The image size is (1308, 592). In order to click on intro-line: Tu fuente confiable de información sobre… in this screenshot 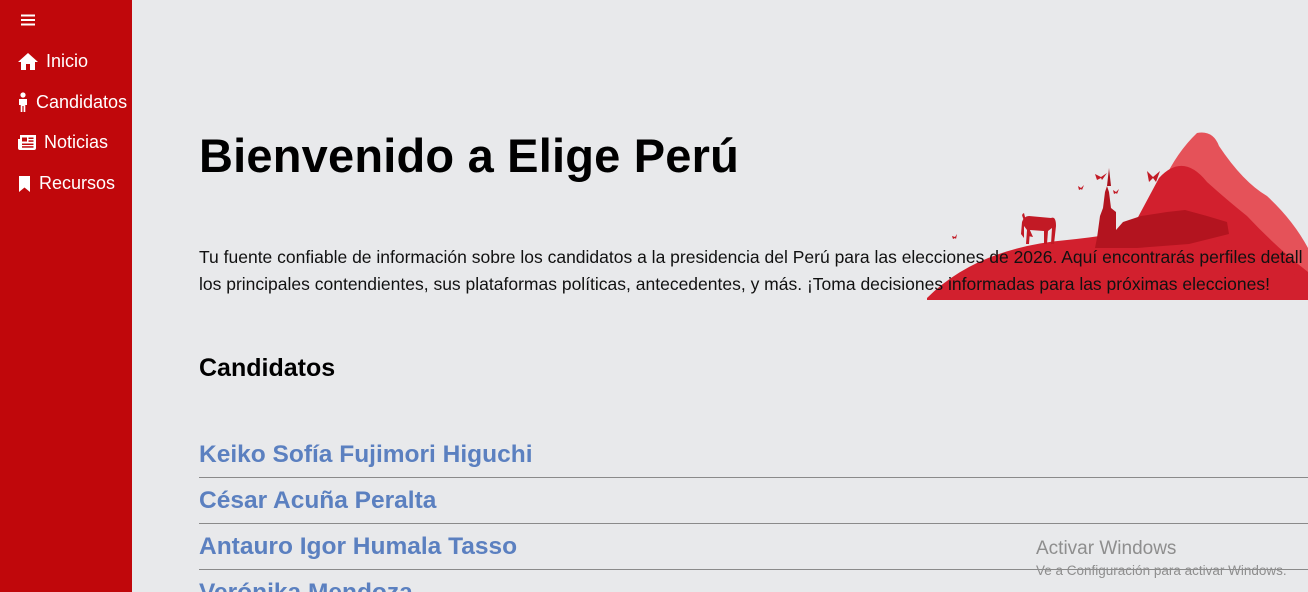, I will do `click(751, 257)`.